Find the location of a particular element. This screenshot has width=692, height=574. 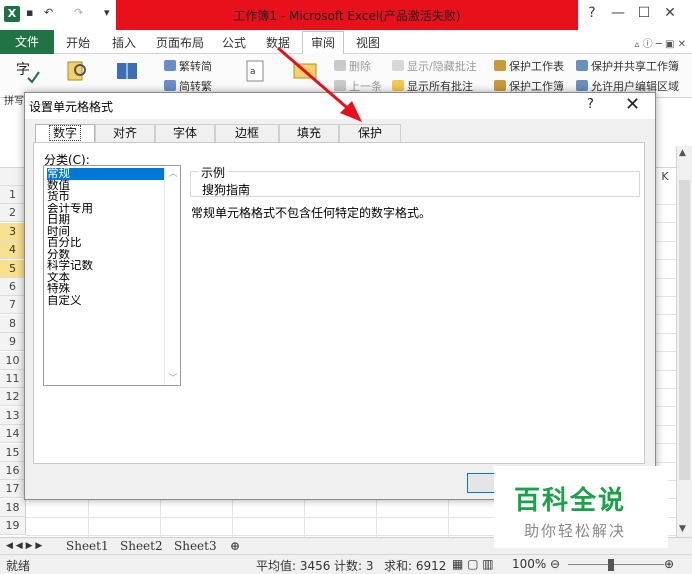

dialog-title-bar: 设置单元格格式 ? ✕ is located at coordinates (340, 106).